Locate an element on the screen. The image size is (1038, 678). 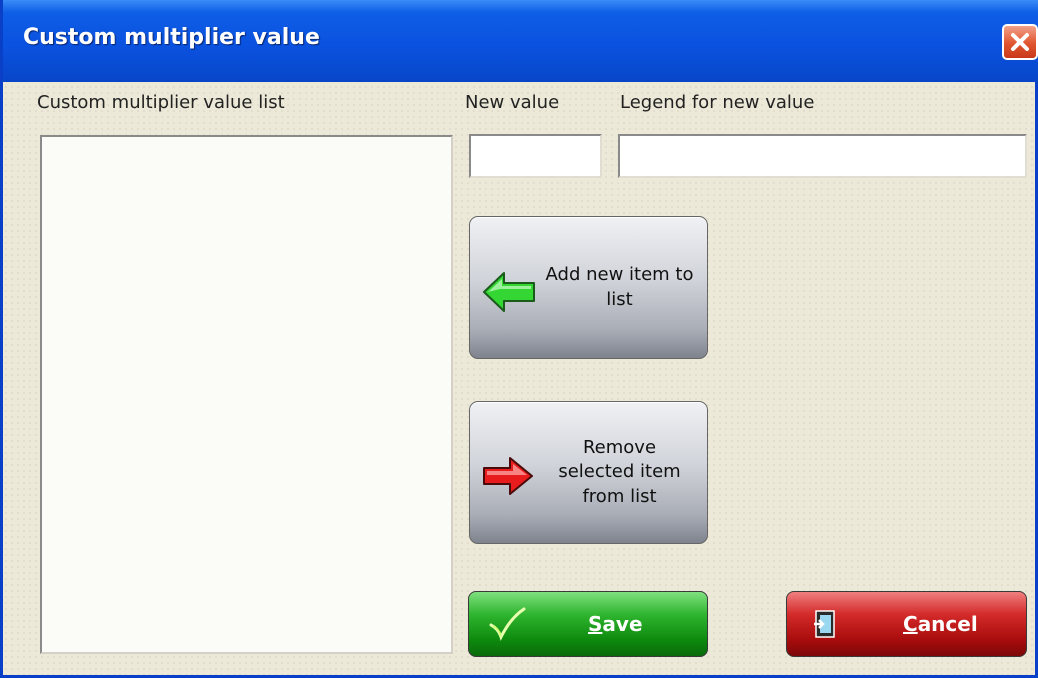
arrow-left-icon is located at coordinates (509, 292).